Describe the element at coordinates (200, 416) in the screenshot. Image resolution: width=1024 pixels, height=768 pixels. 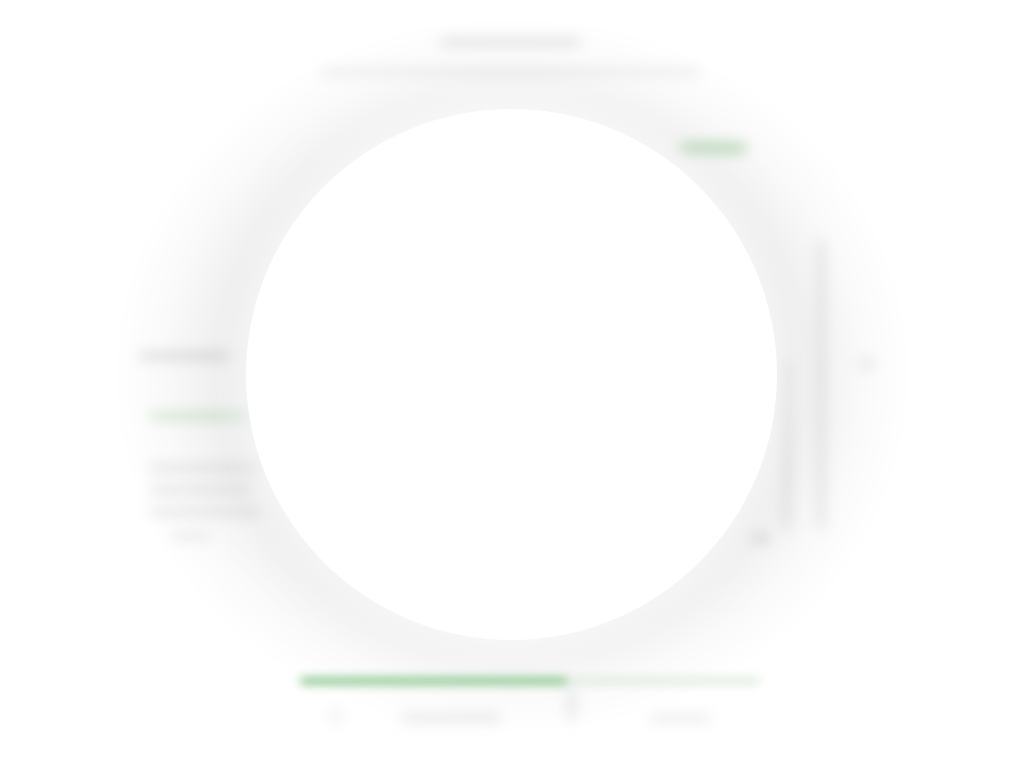
I see `blurred-left-link` at that location.